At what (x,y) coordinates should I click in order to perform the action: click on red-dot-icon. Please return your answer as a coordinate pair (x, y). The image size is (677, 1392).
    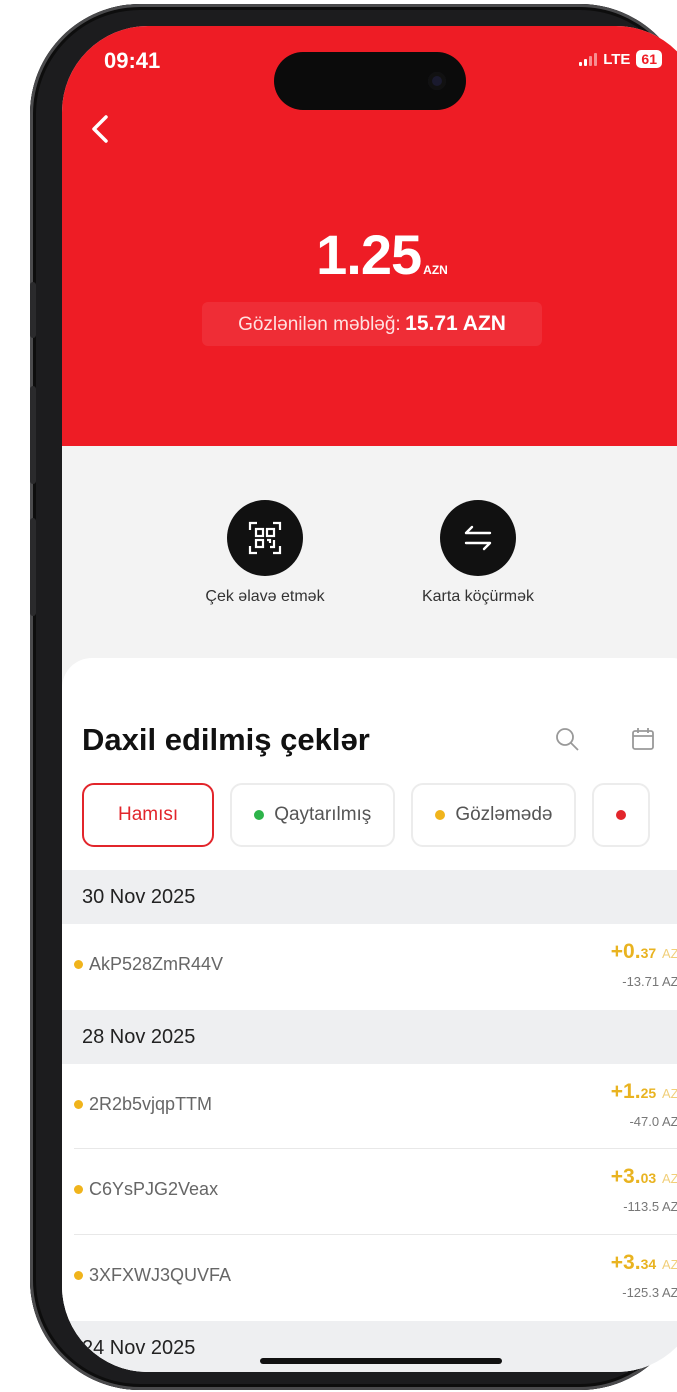
    Looking at the image, I should click on (621, 815).